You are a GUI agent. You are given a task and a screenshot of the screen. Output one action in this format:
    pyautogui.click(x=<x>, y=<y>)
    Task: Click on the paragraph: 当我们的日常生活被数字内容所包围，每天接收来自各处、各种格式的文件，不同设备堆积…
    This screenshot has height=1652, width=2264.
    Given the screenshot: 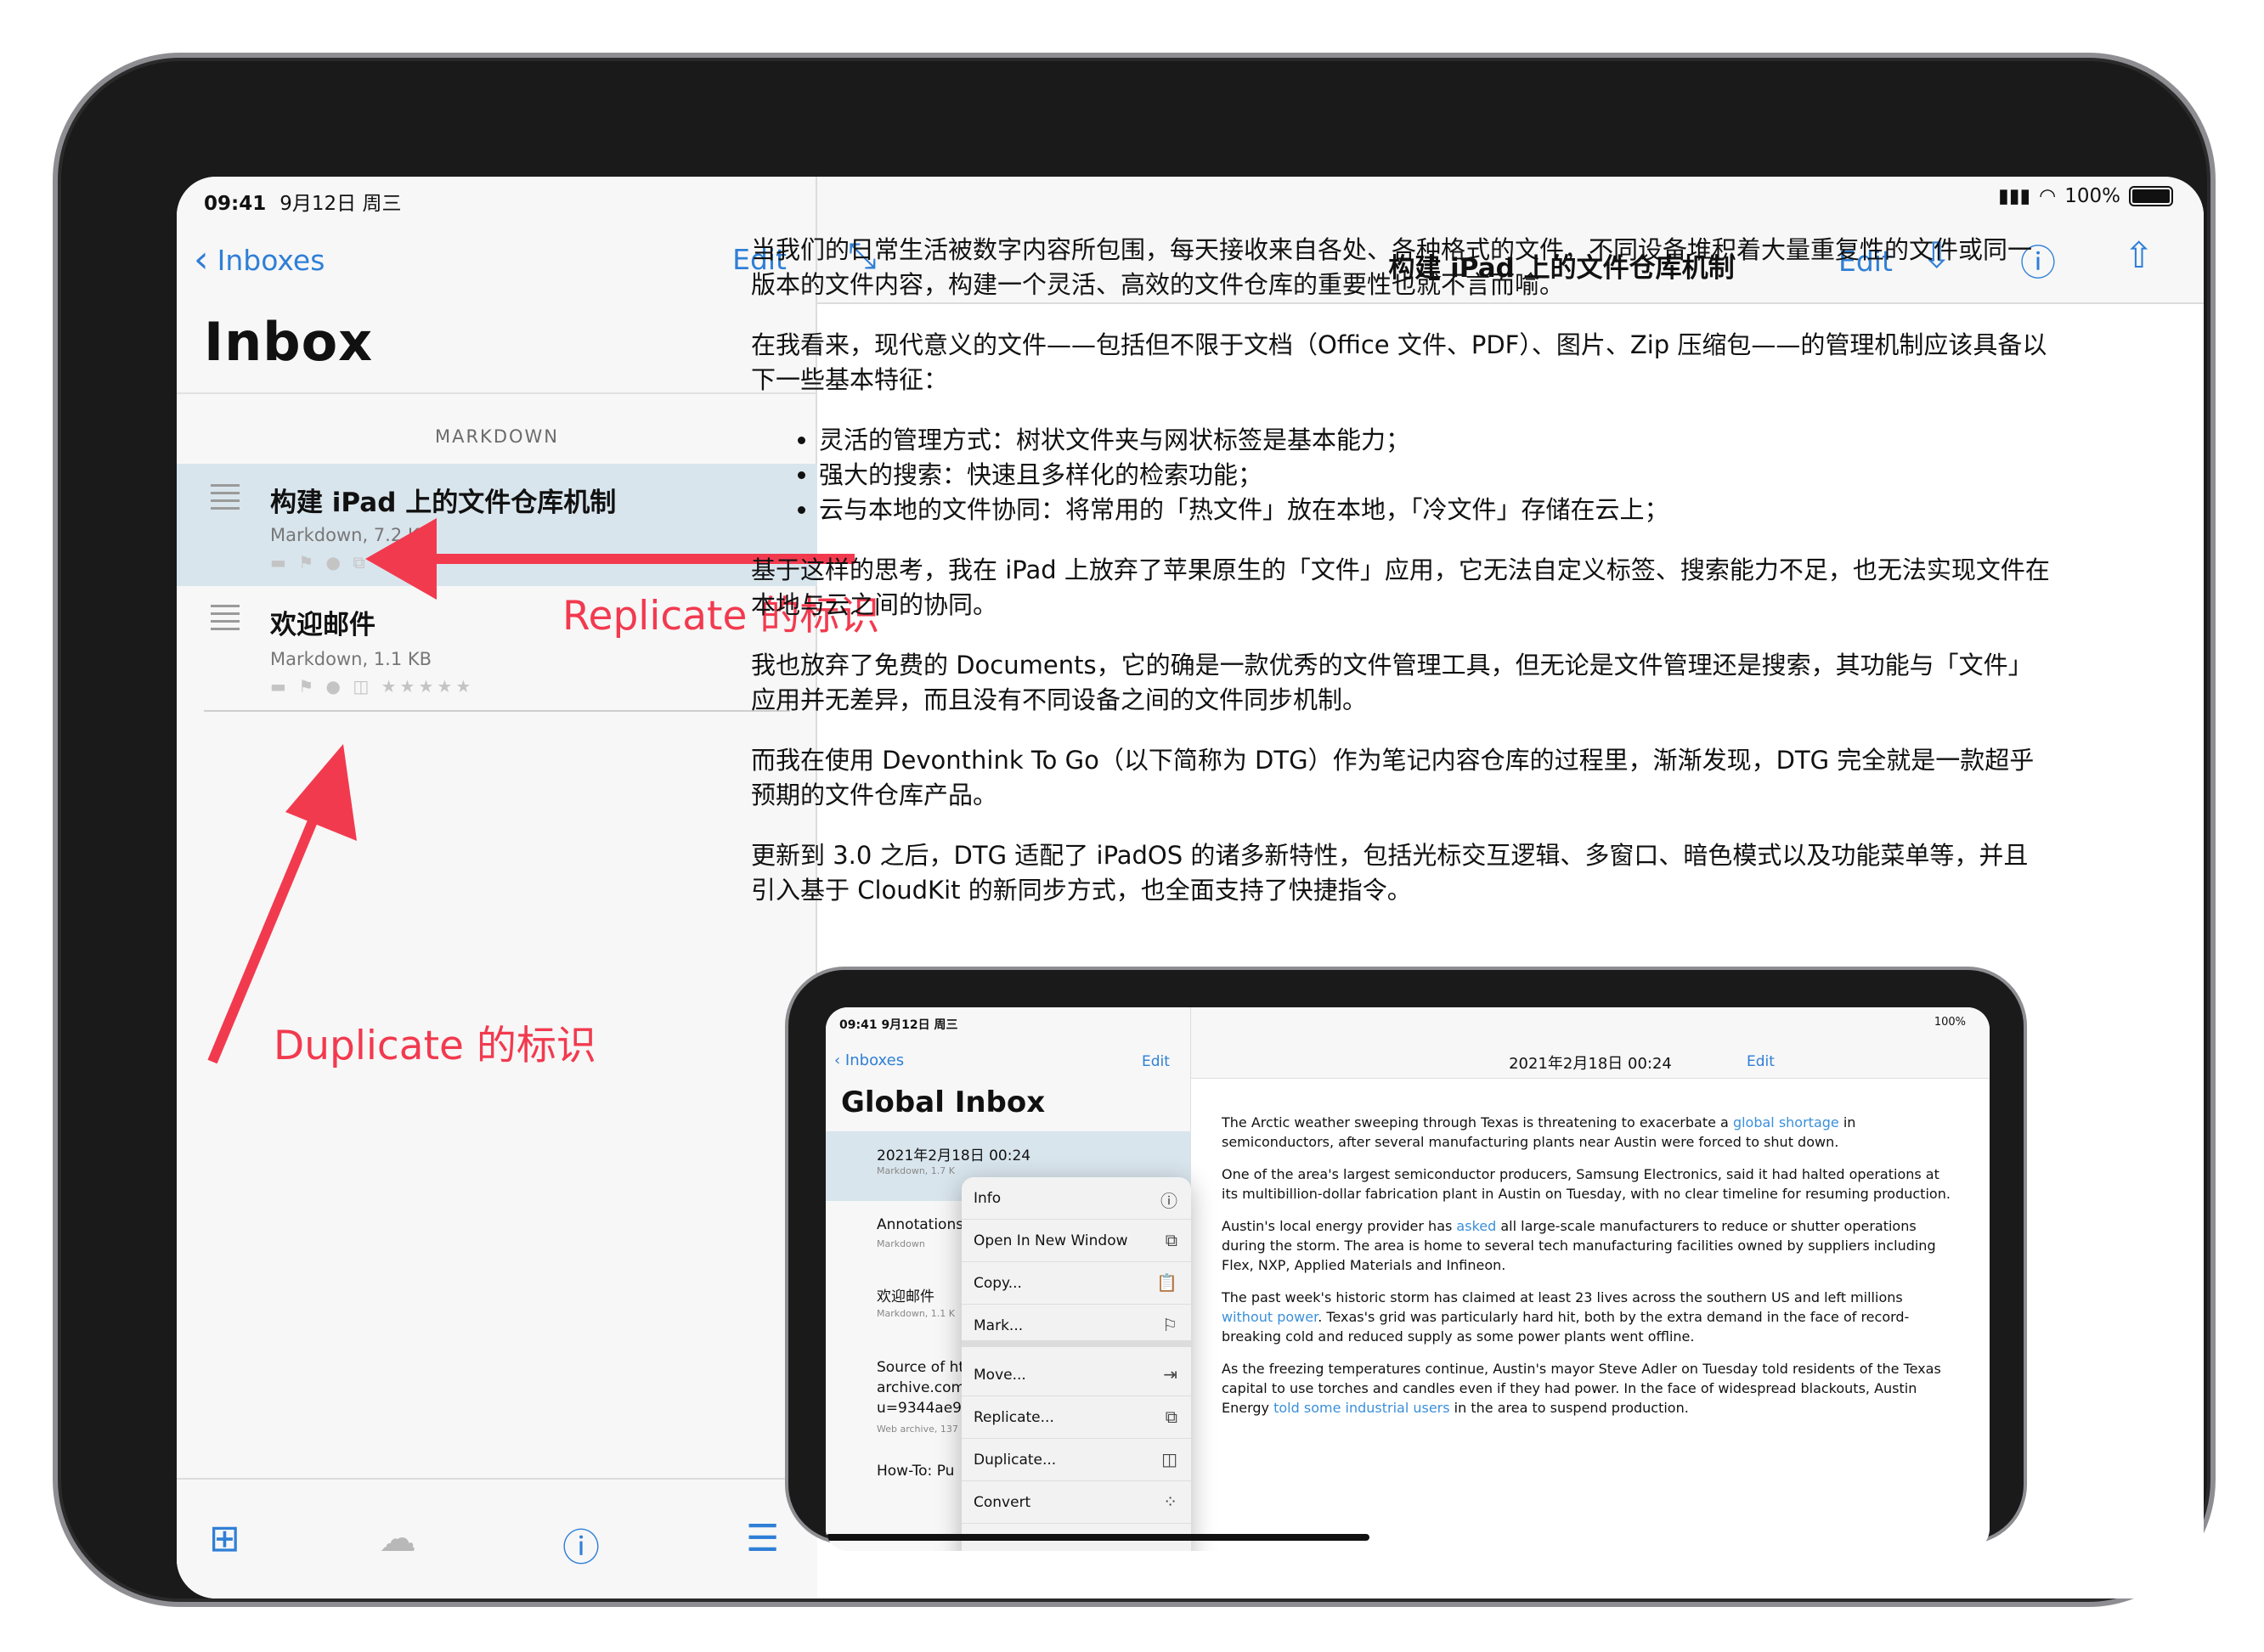 What is the action you would take?
    pyautogui.click(x=1392, y=267)
    